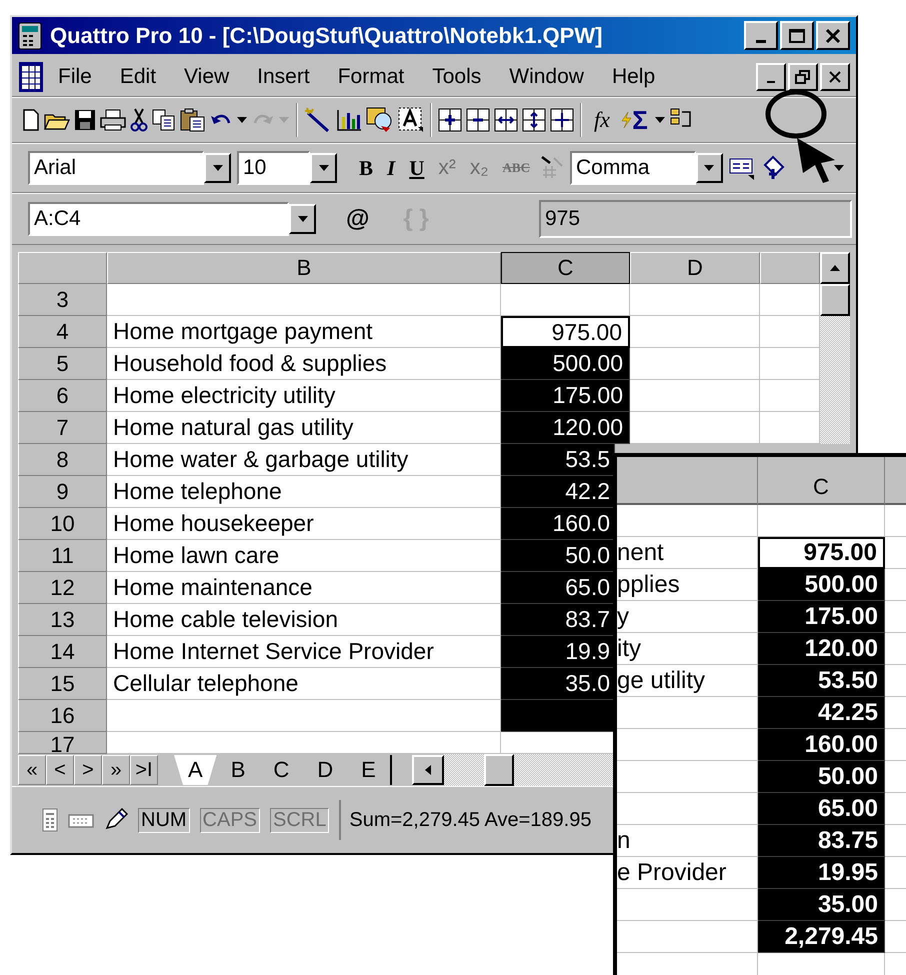  Describe the element at coordinates (31, 120) in the screenshot. I see `new-file-icon` at that location.